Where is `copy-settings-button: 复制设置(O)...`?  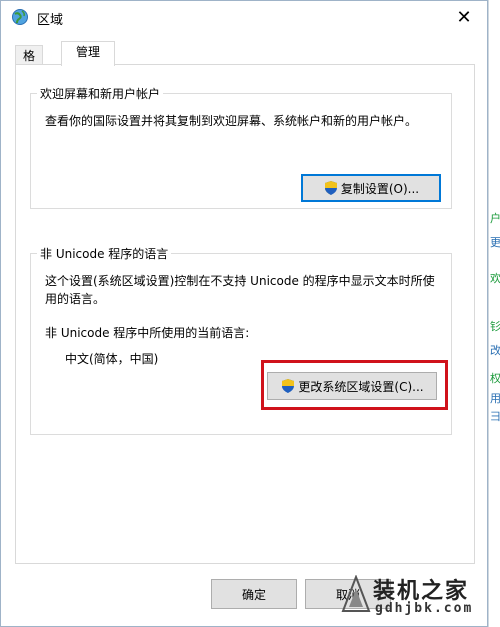 copy-settings-button: 复制设置(O)... is located at coordinates (371, 188).